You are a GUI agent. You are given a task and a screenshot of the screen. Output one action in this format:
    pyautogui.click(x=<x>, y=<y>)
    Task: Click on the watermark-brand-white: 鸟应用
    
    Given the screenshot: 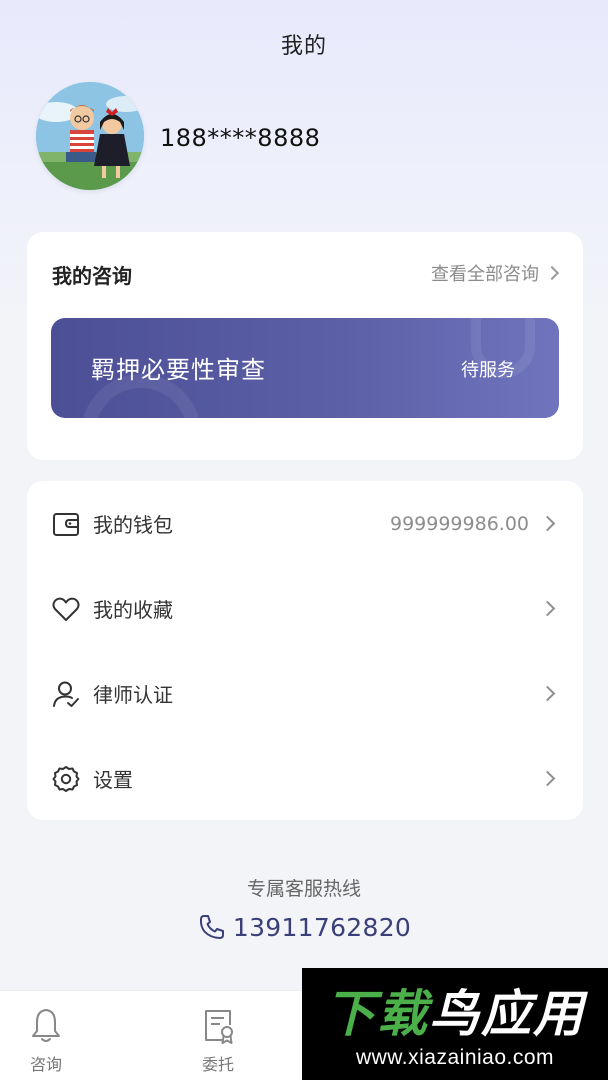 What is the action you would take?
    pyautogui.click(x=507, y=1014)
    